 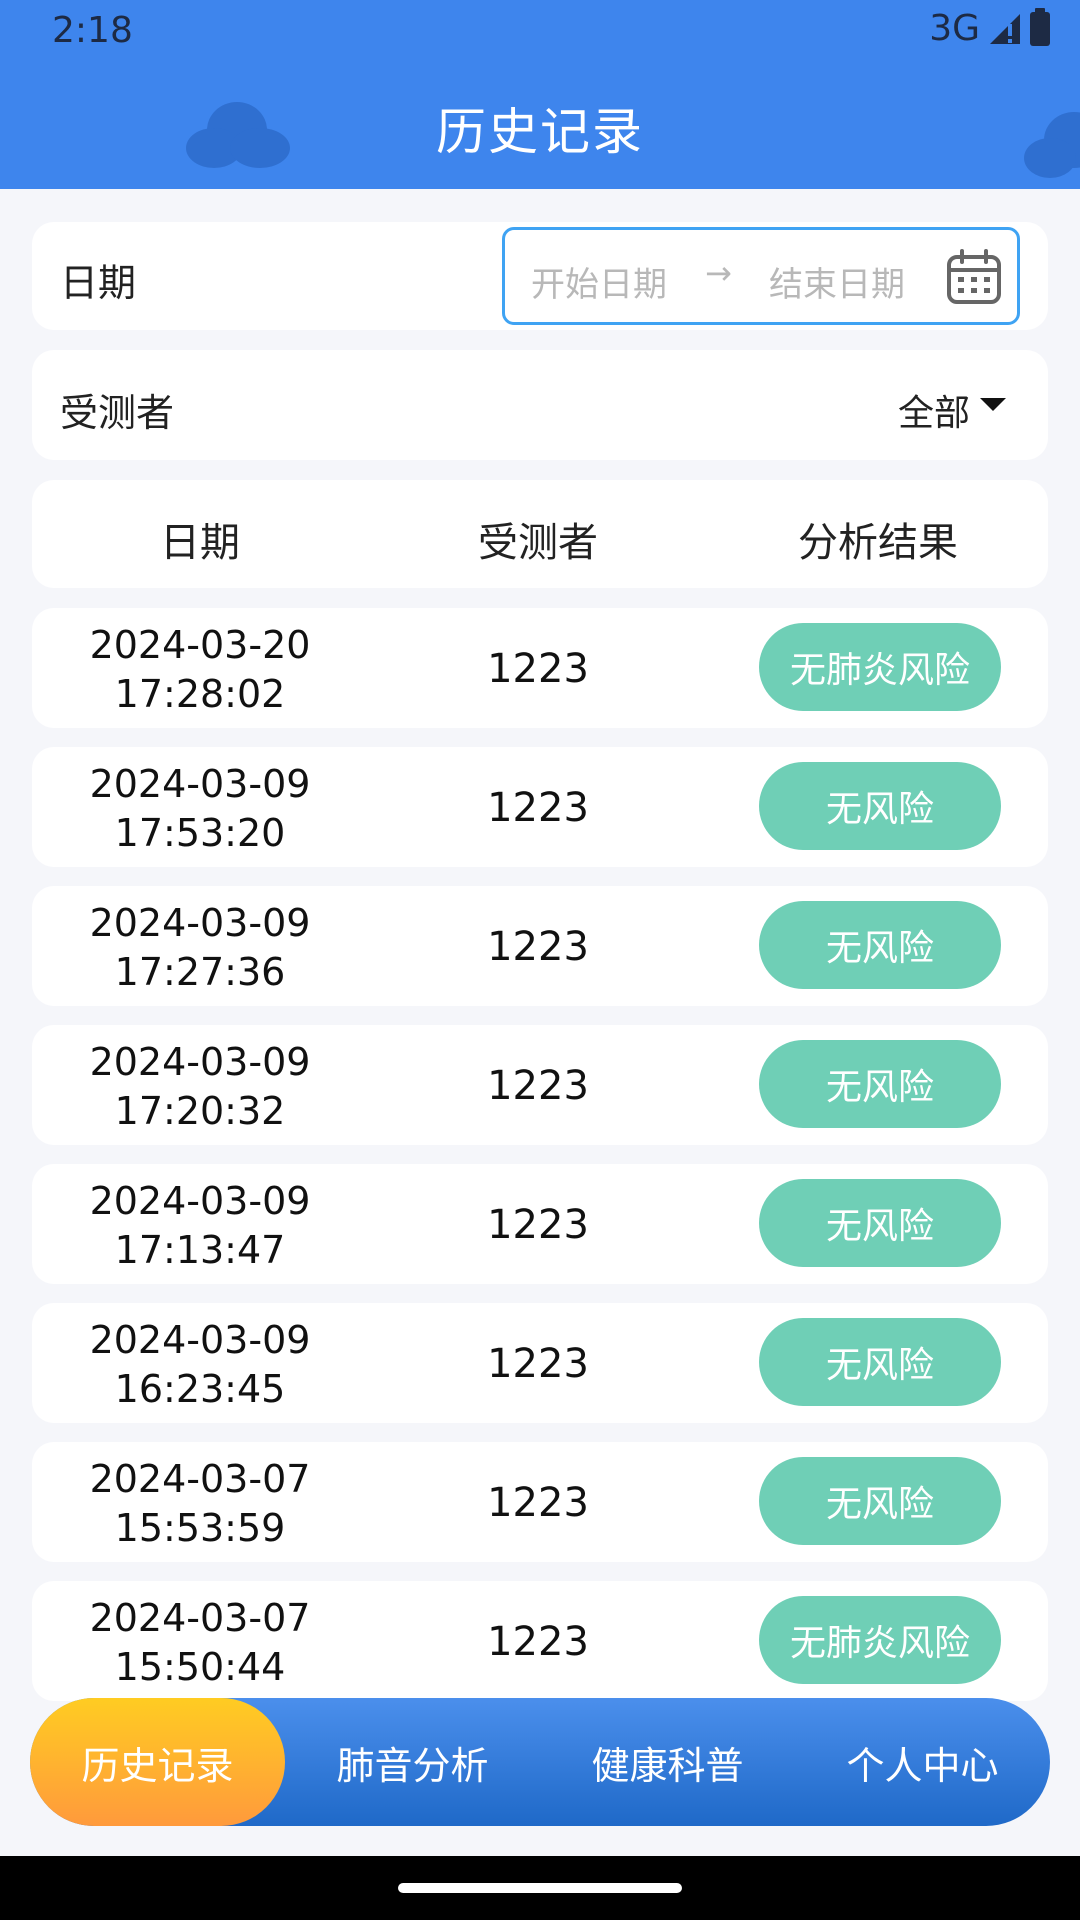 I want to click on status-time: 2:18, so click(x=92, y=30).